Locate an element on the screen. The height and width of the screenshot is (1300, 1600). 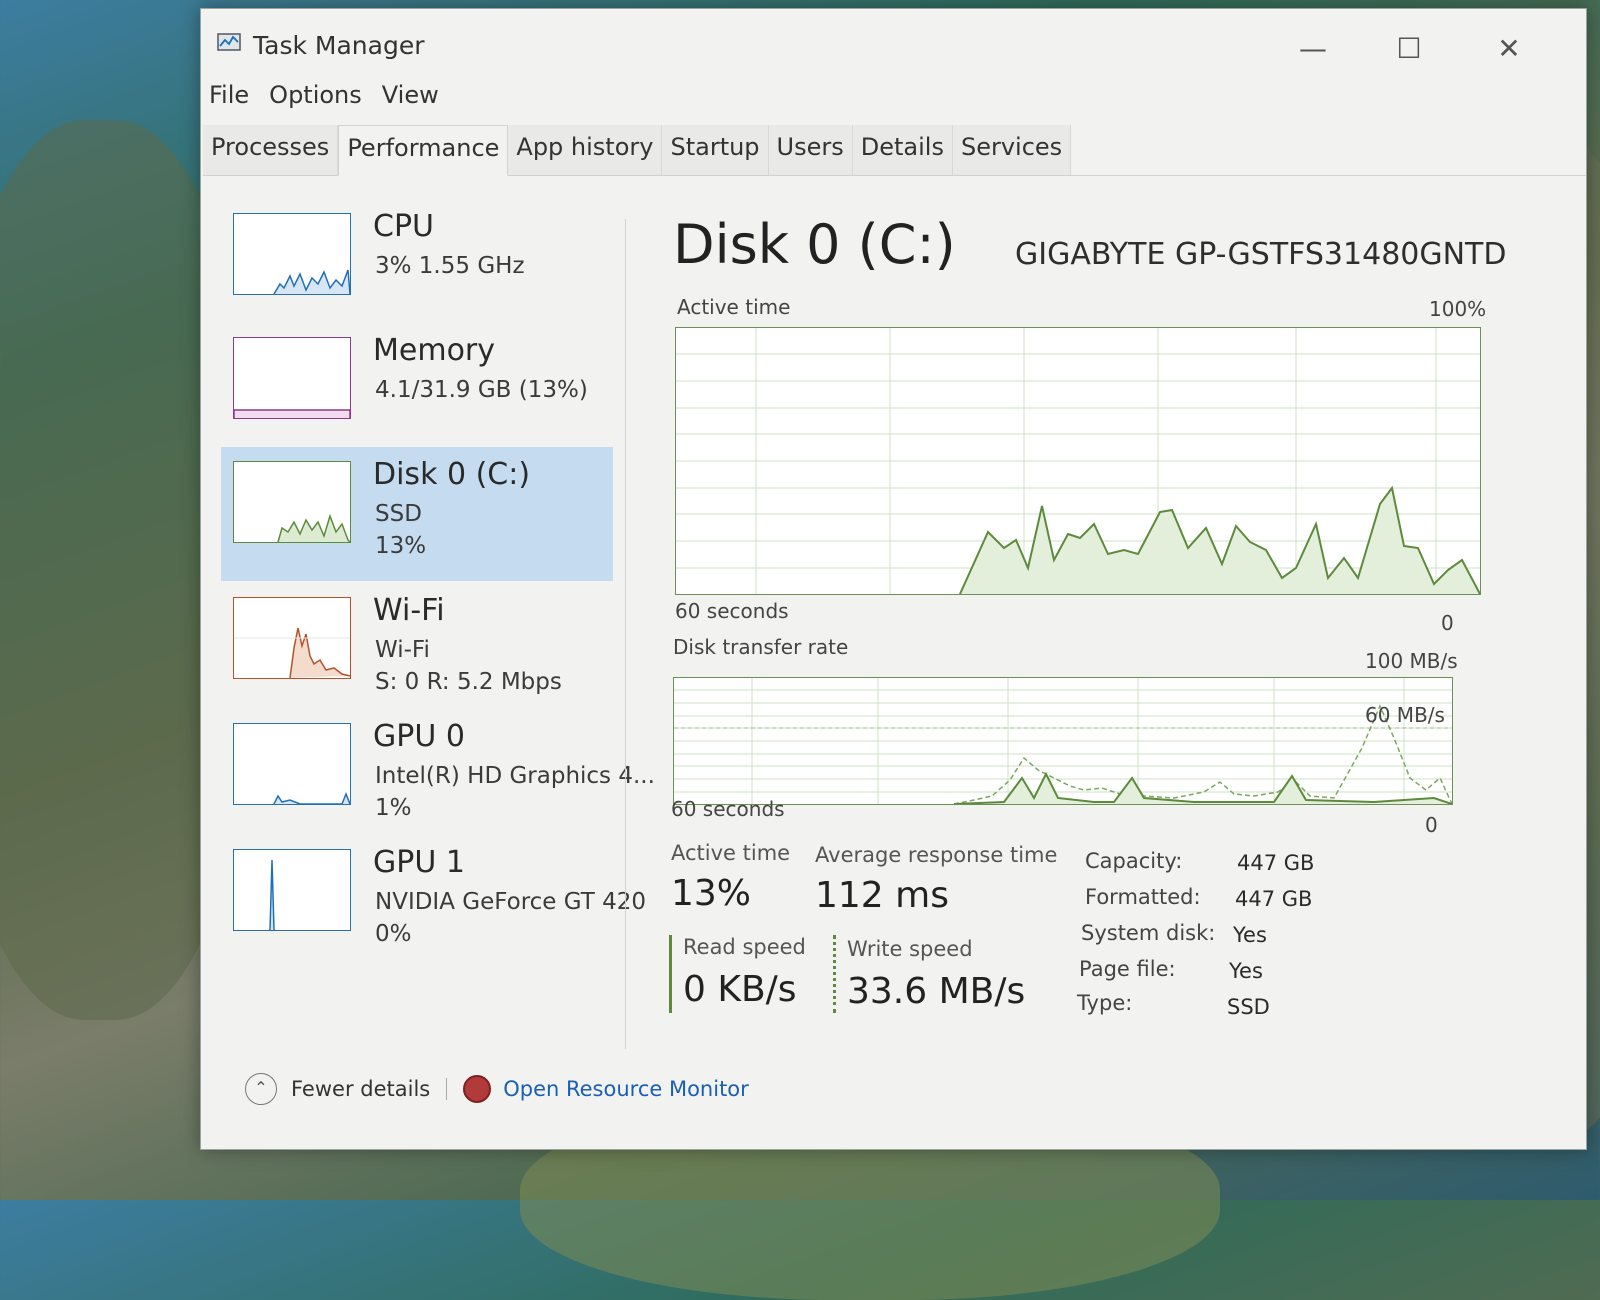
transfer-graph-timespan: 60 seconds is located at coordinates (728, 809).